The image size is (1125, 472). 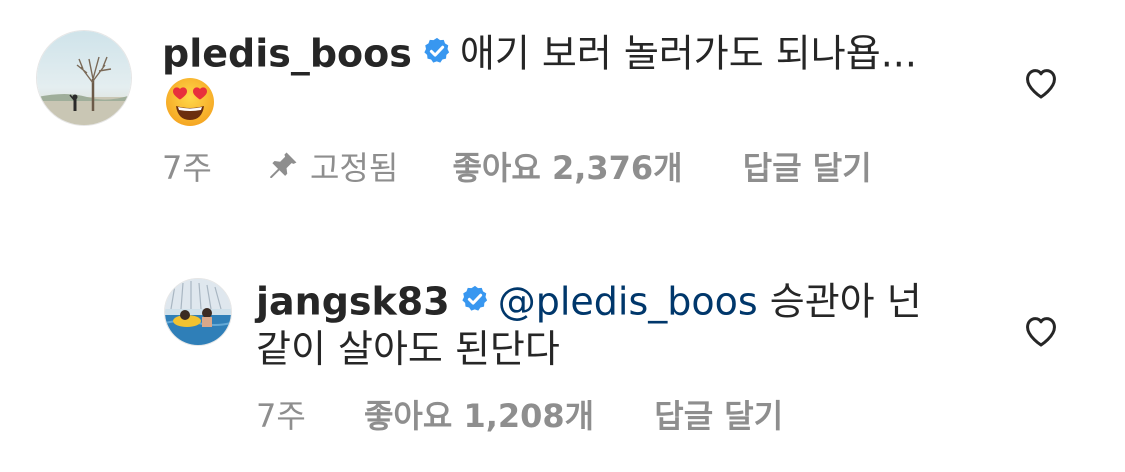 I want to click on mention-link: @pledis_boos, so click(x=628, y=302).